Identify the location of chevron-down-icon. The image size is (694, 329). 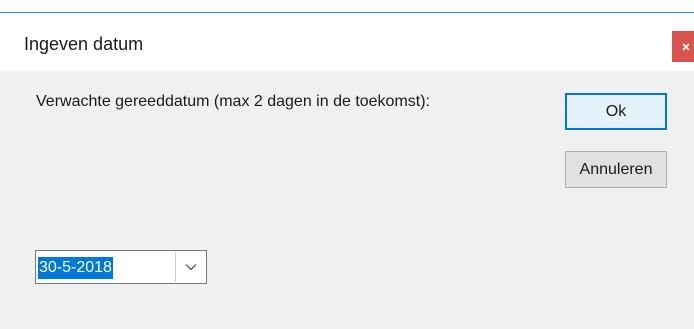
(190, 267).